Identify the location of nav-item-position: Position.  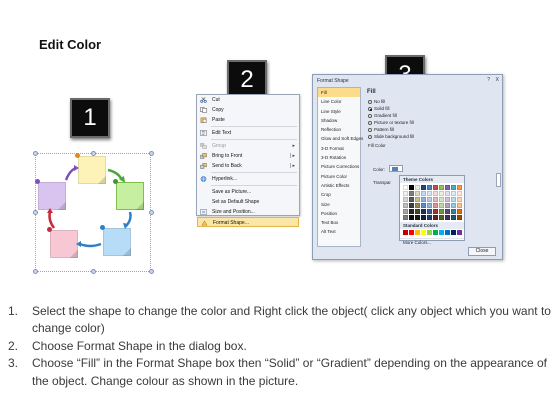
(339, 213).